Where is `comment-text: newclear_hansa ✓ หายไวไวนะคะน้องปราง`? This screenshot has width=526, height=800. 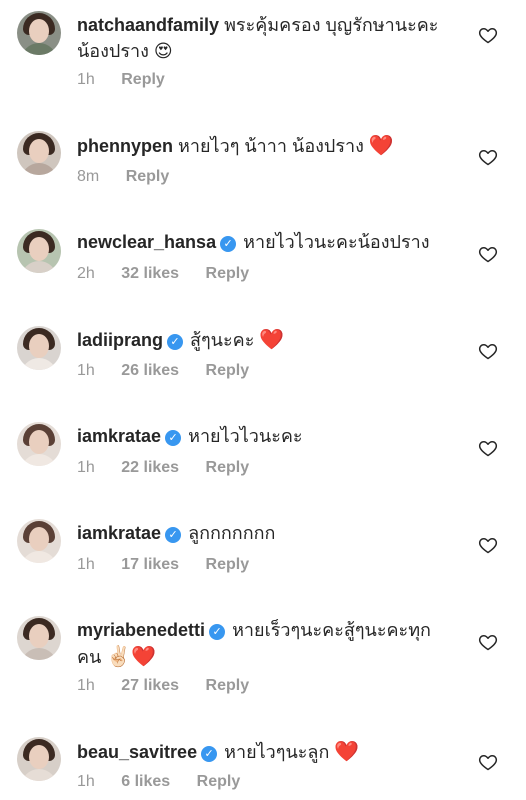
comment-text: newclear_hansa ✓ หายไวไวนะคะน้องปราง is located at coordinates (262, 242).